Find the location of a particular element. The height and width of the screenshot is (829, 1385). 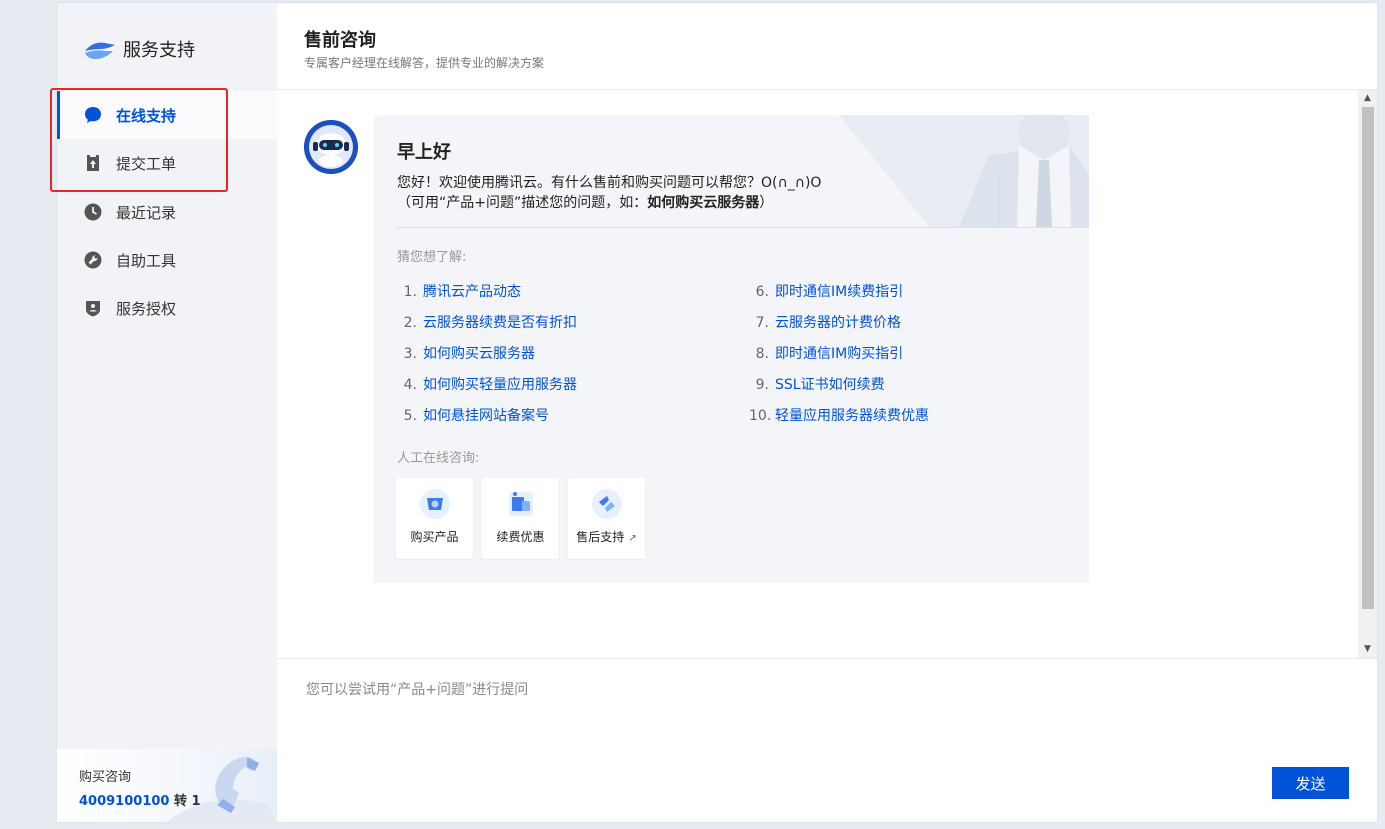

clock-icon is located at coordinates (93, 212).